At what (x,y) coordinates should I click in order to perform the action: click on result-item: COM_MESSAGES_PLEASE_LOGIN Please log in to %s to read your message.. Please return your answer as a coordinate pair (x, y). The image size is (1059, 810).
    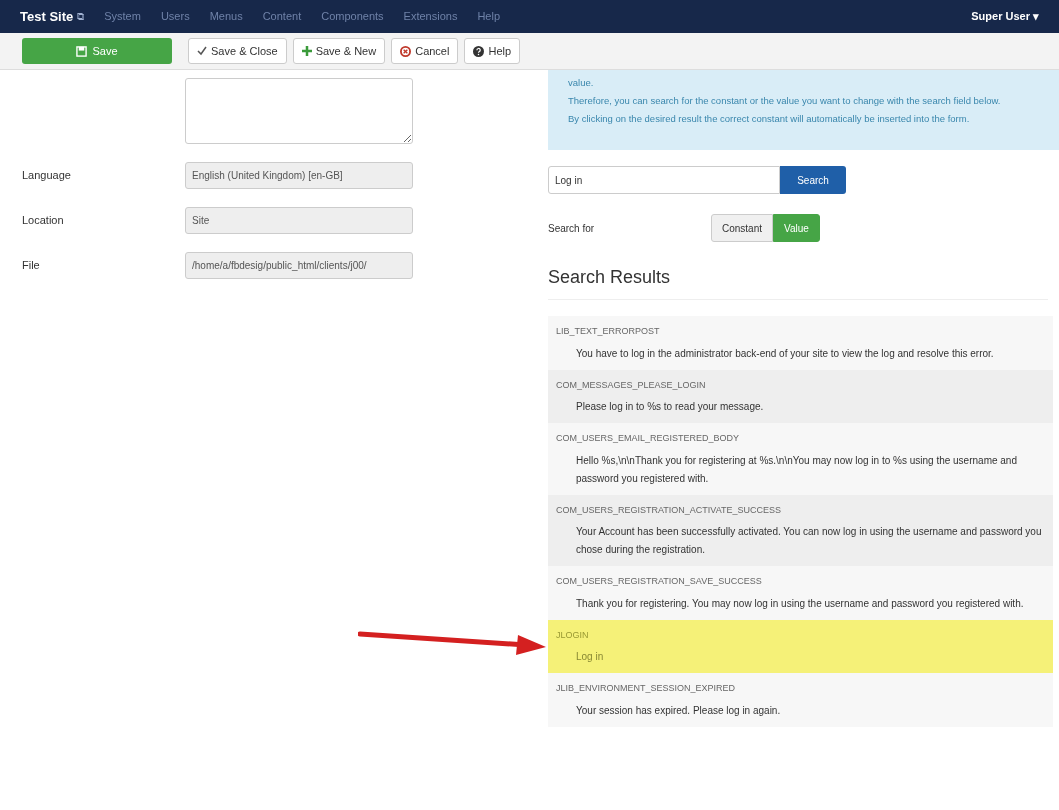
    Looking at the image, I should click on (800, 396).